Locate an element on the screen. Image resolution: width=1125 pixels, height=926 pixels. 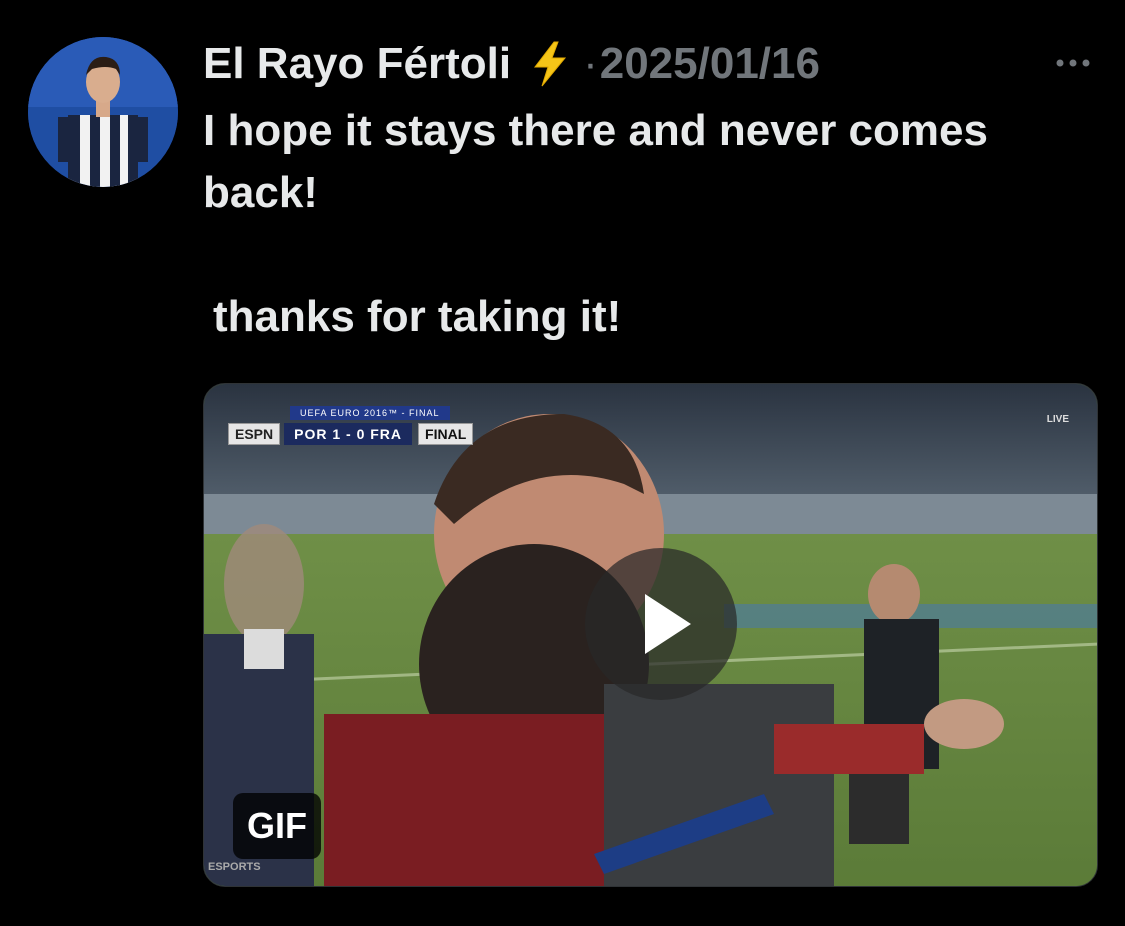
gif-badge: GIF is located at coordinates (277, 826).